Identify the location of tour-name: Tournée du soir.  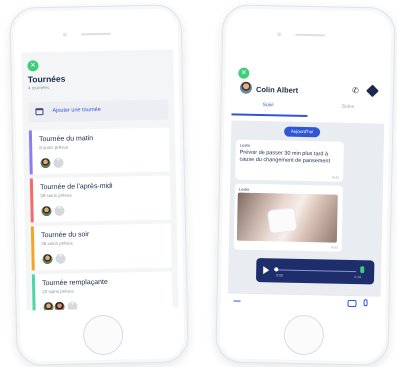
(65, 235).